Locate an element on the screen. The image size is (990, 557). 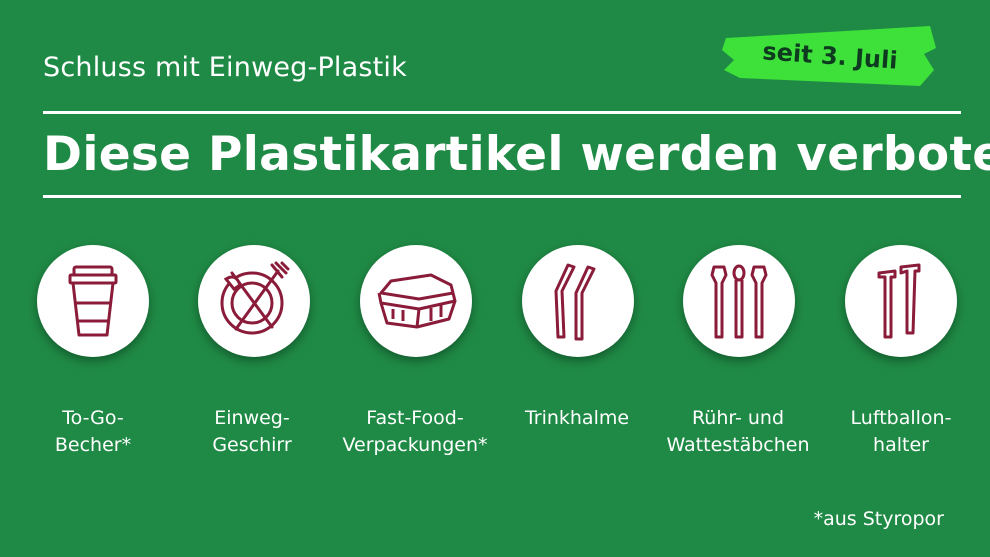
label-line-1: To-Go- is located at coordinates (93, 418).